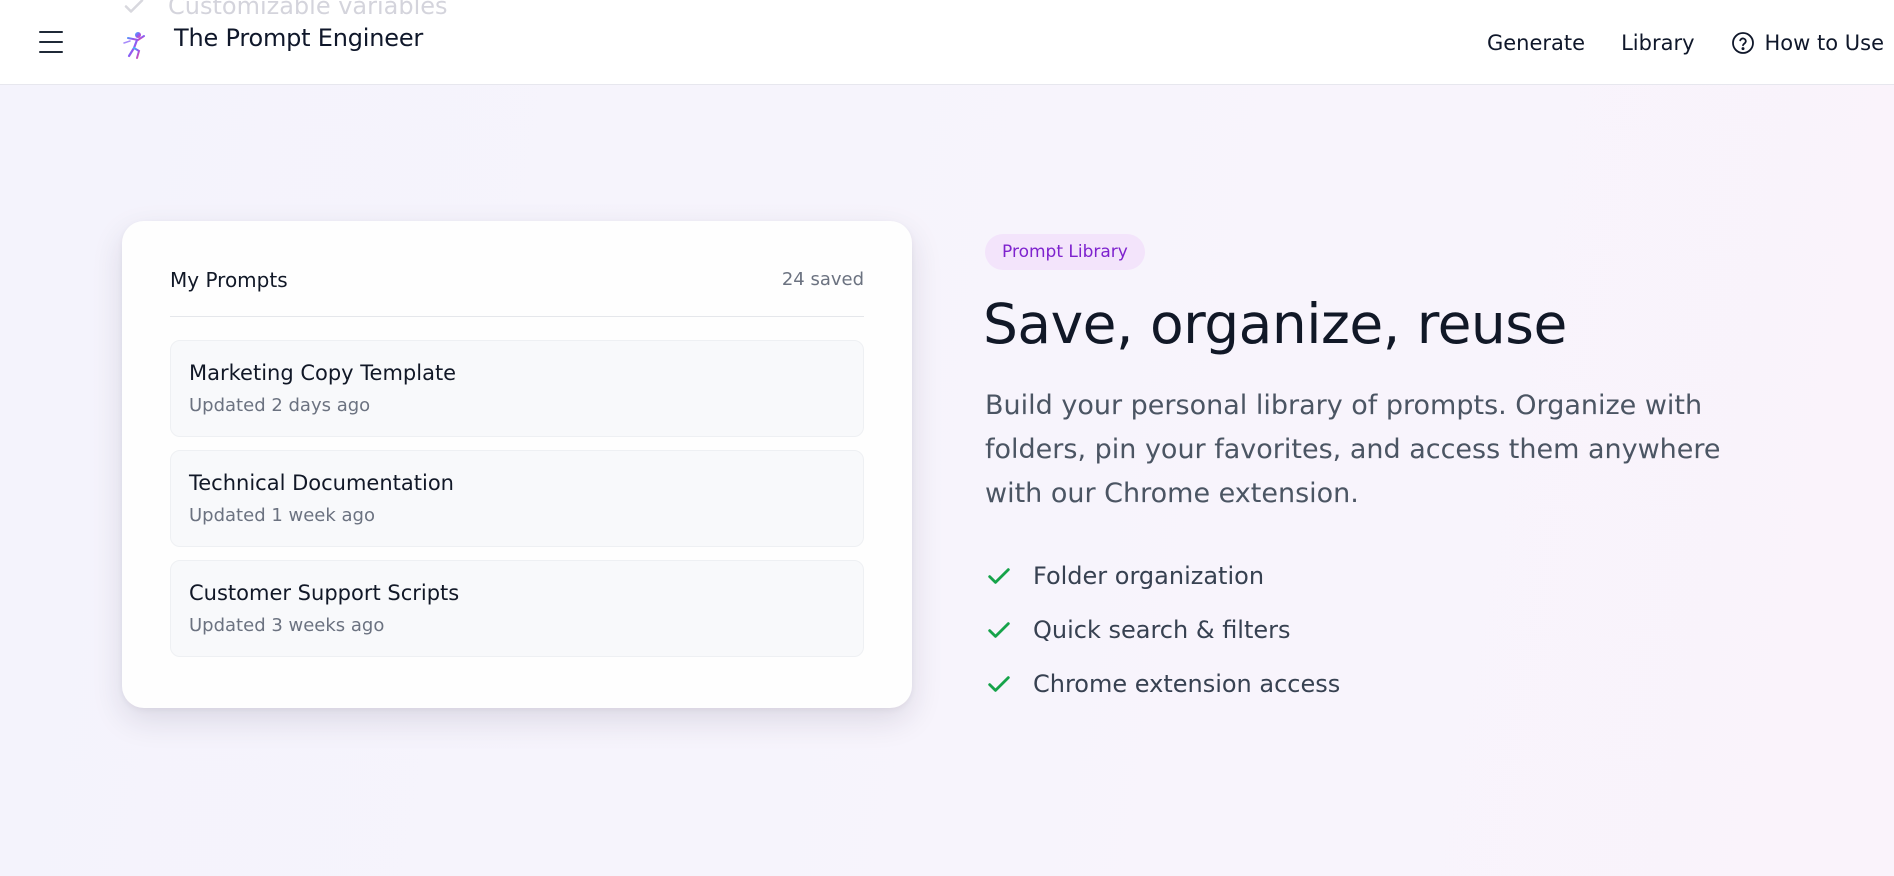  I want to click on prompt-updated: Updated 2 days ago, so click(280, 405).